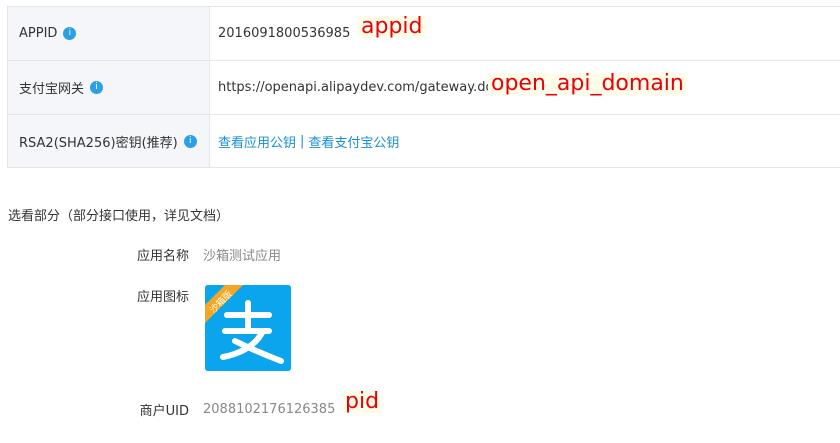 This screenshot has height=443, width=840. What do you see at coordinates (119, 216) in the screenshot?
I see `optional-section-title: 选看部分（部分接口使用，详见文档）` at bounding box center [119, 216].